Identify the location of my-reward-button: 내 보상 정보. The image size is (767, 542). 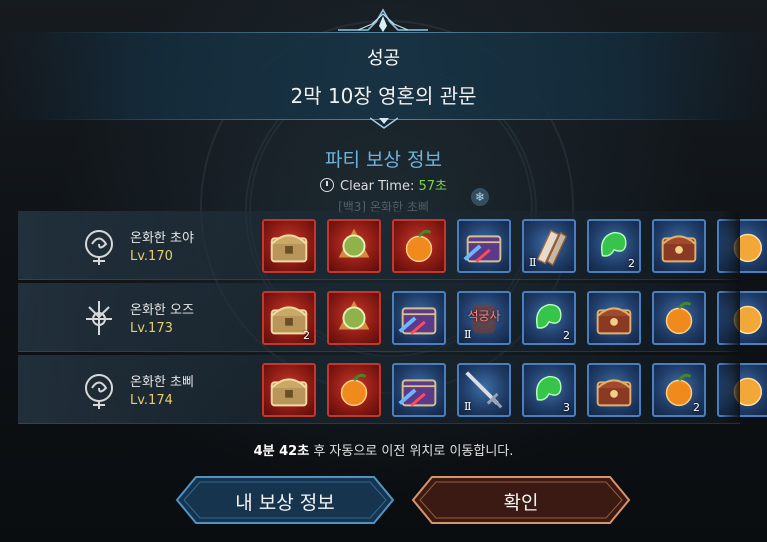
(285, 500).